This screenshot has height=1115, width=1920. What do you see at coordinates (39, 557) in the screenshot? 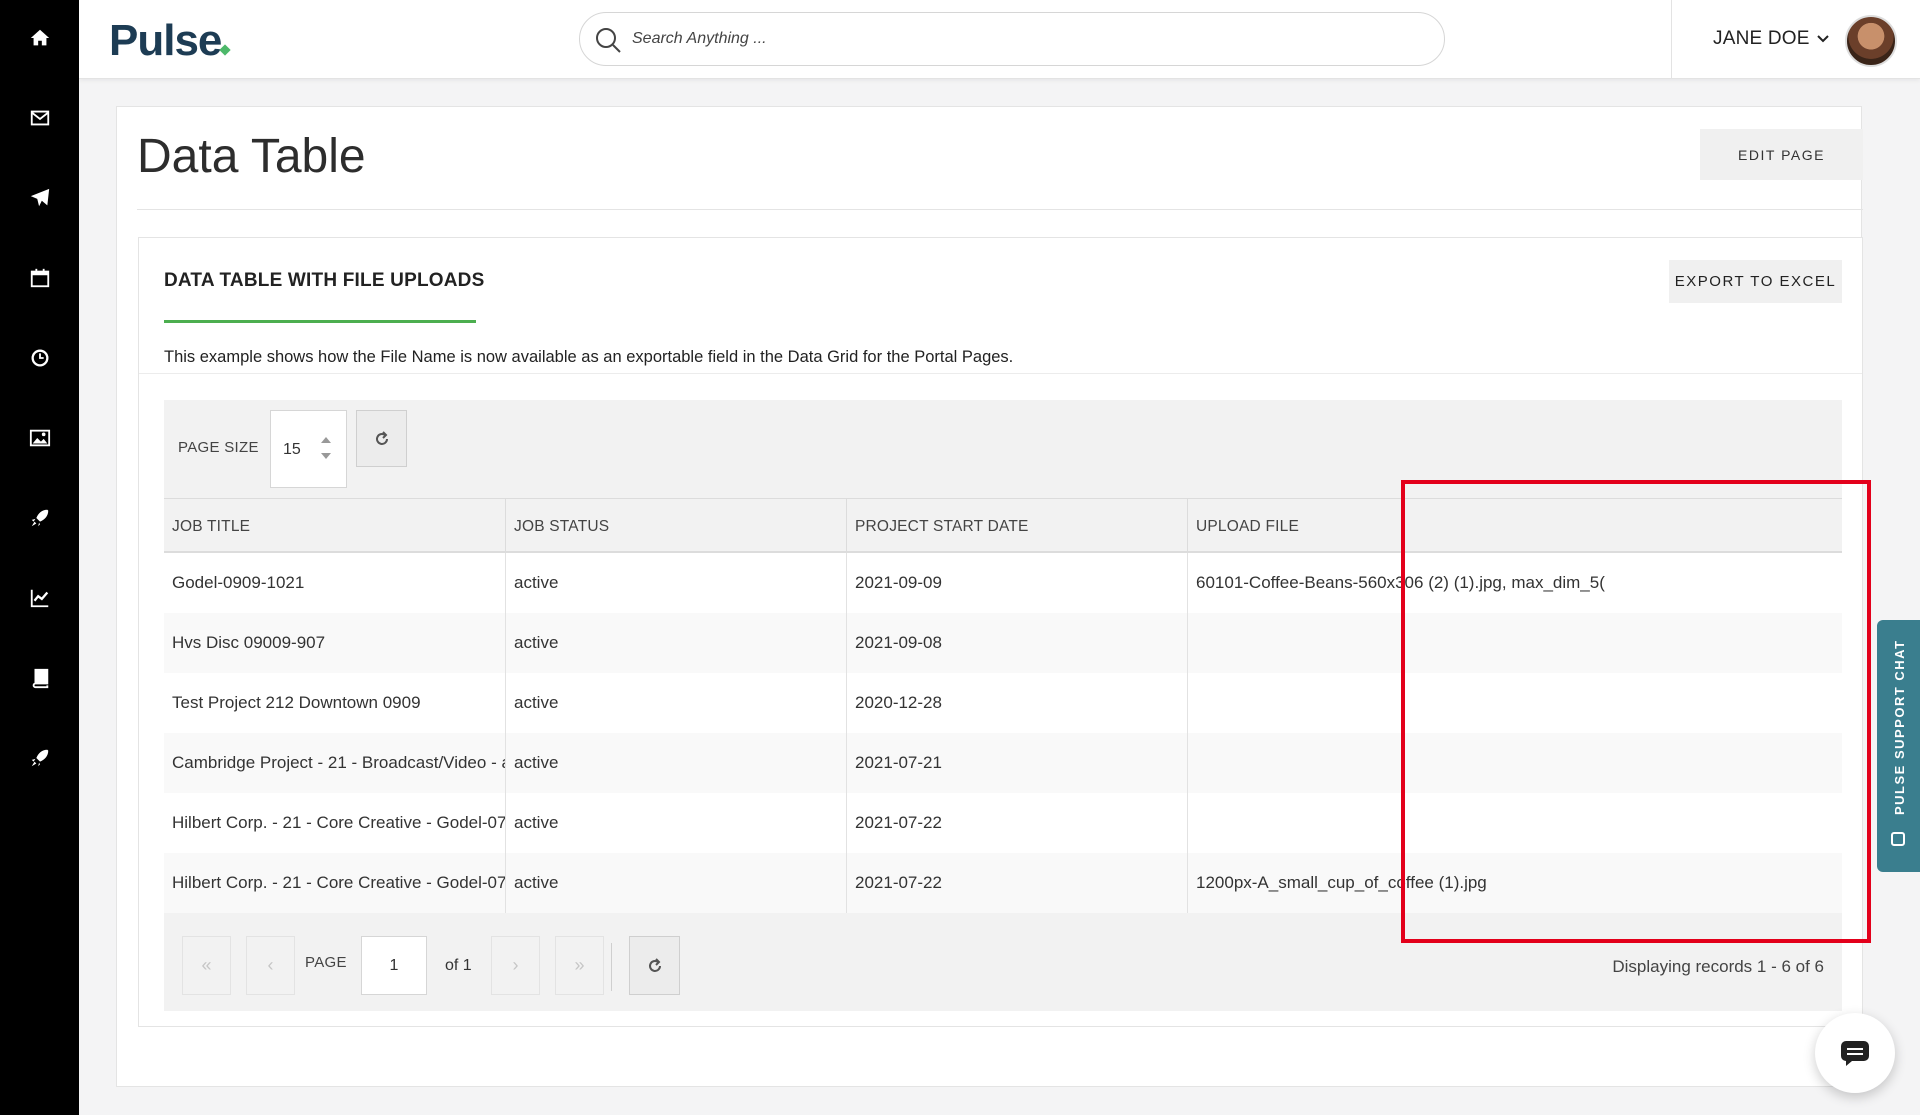
I see `sidebar` at bounding box center [39, 557].